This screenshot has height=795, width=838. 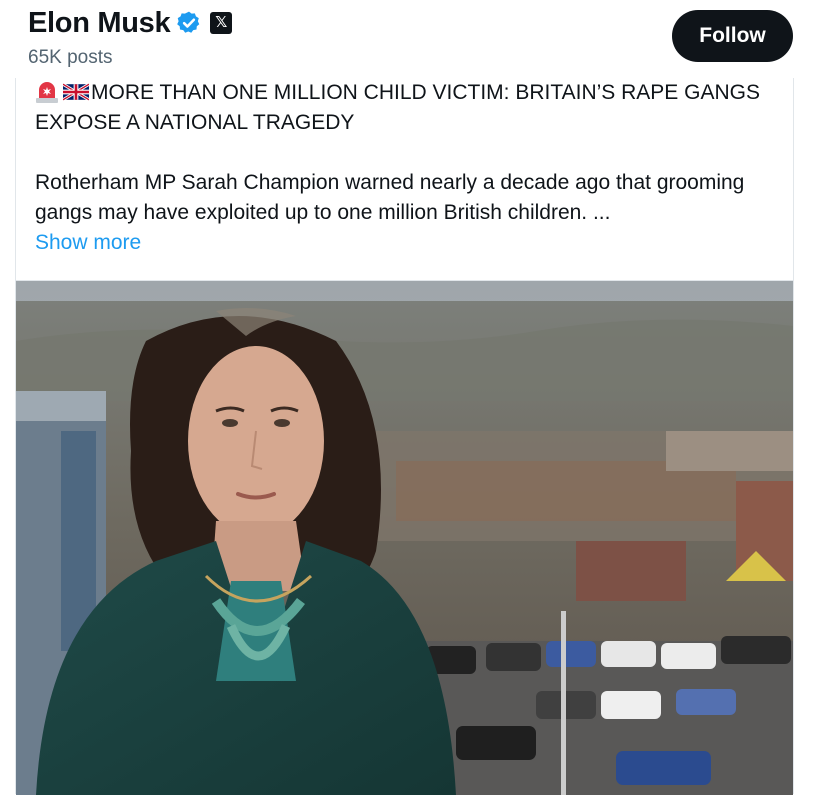 What do you see at coordinates (70, 57) in the screenshot?
I see `post-count: 65K posts` at bounding box center [70, 57].